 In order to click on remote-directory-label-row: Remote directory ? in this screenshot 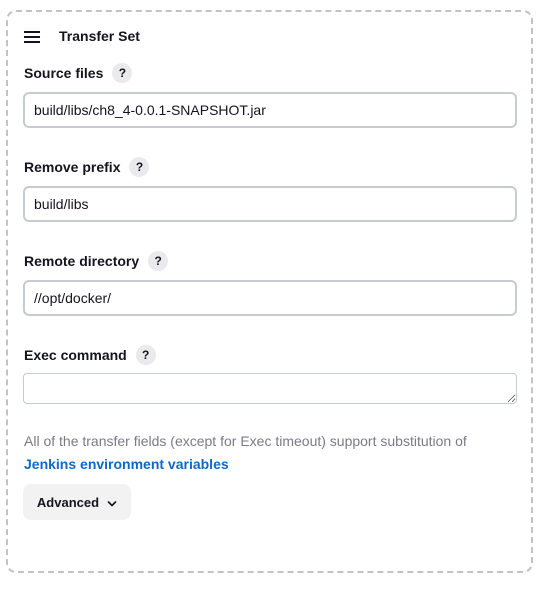, I will do `click(96, 261)`.